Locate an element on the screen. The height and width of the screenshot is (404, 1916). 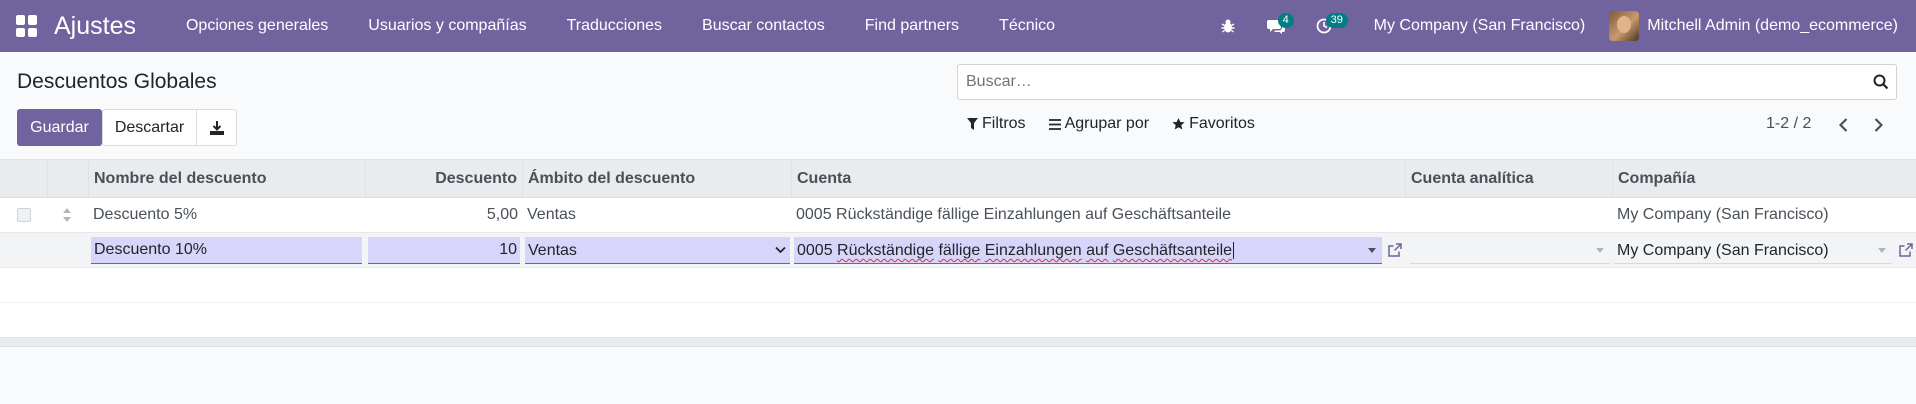
menu-traducciones: Traducciones is located at coordinates (614, 26).